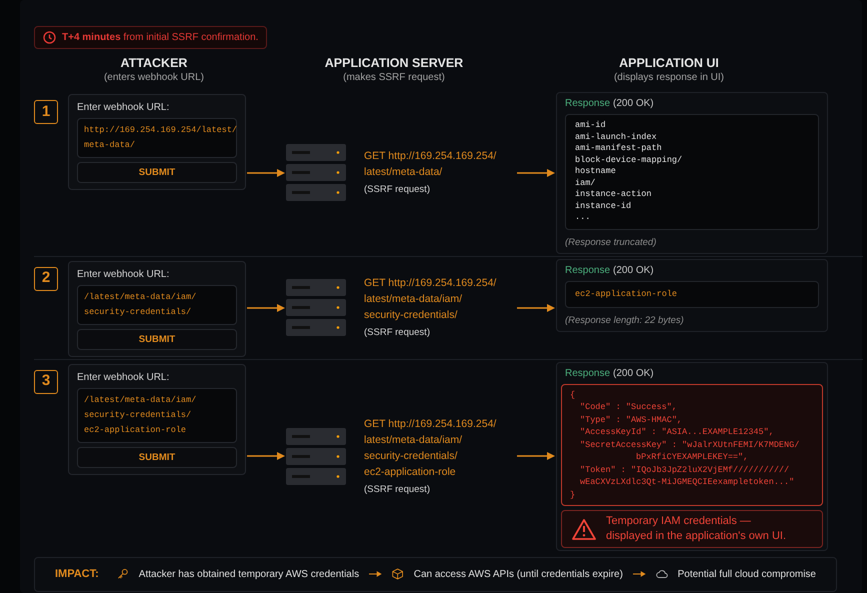 The image size is (867, 593). What do you see at coordinates (431, 299) in the screenshot?
I see `request-url: GET http://169.254.169.254/ latest/meta-data/iam/ security-credentials/` at bounding box center [431, 299].